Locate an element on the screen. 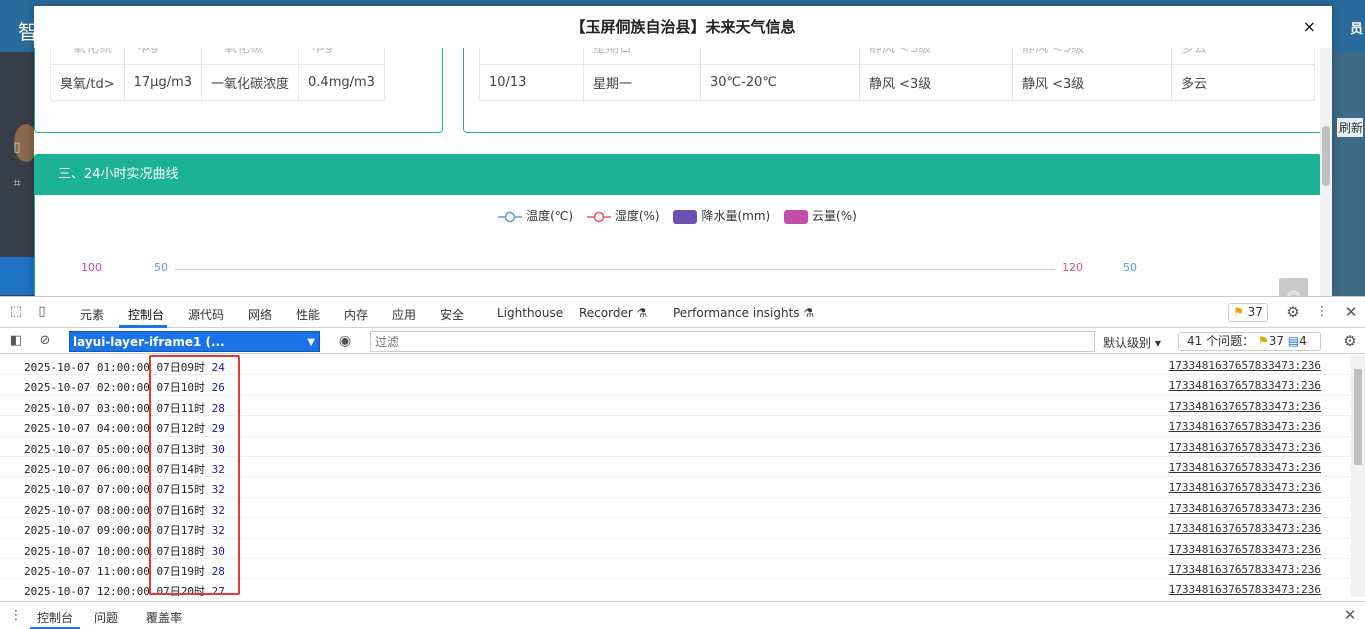  gear-icon: ⚙ is located at coordinates (1293, 312).